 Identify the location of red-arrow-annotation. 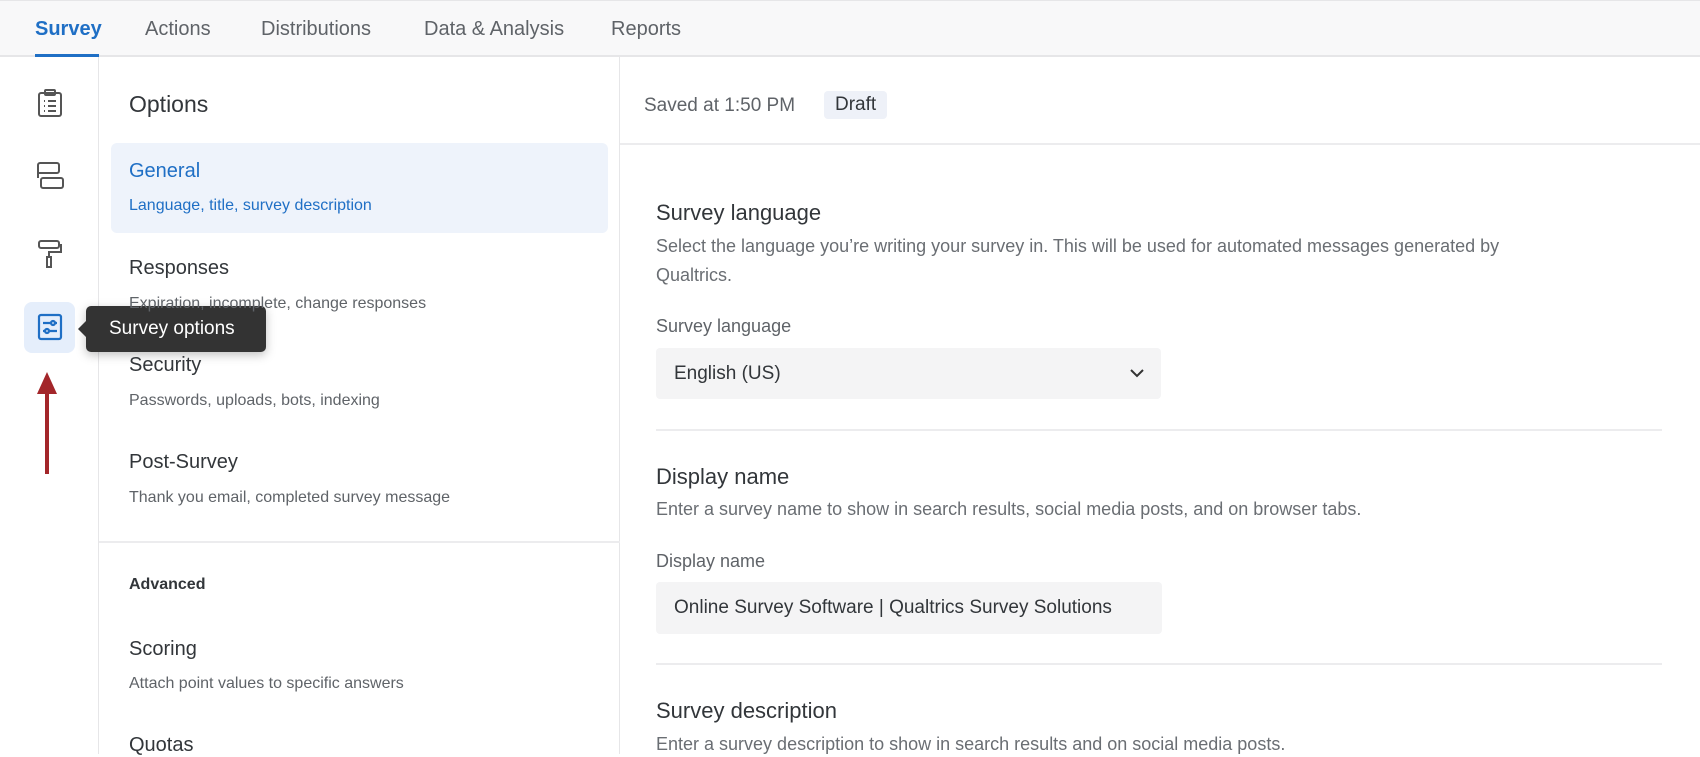
(47, 423).